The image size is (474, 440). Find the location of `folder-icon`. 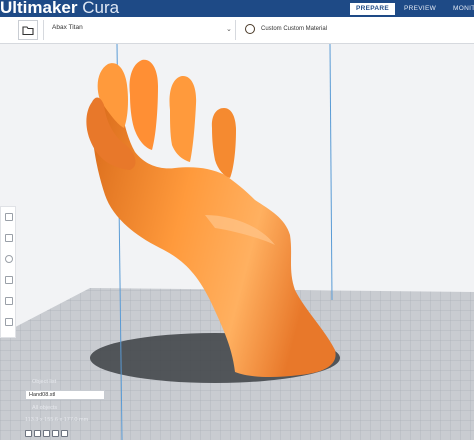

folder-icon is located at coordinates (28, 31).